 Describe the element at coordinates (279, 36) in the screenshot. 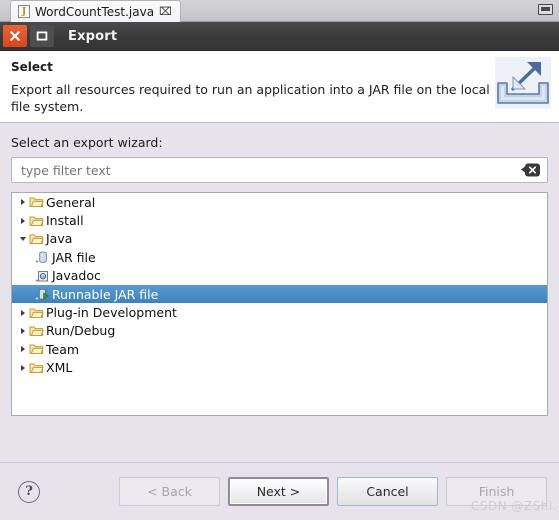

I see `dialog-titlebar: Export` at that location.